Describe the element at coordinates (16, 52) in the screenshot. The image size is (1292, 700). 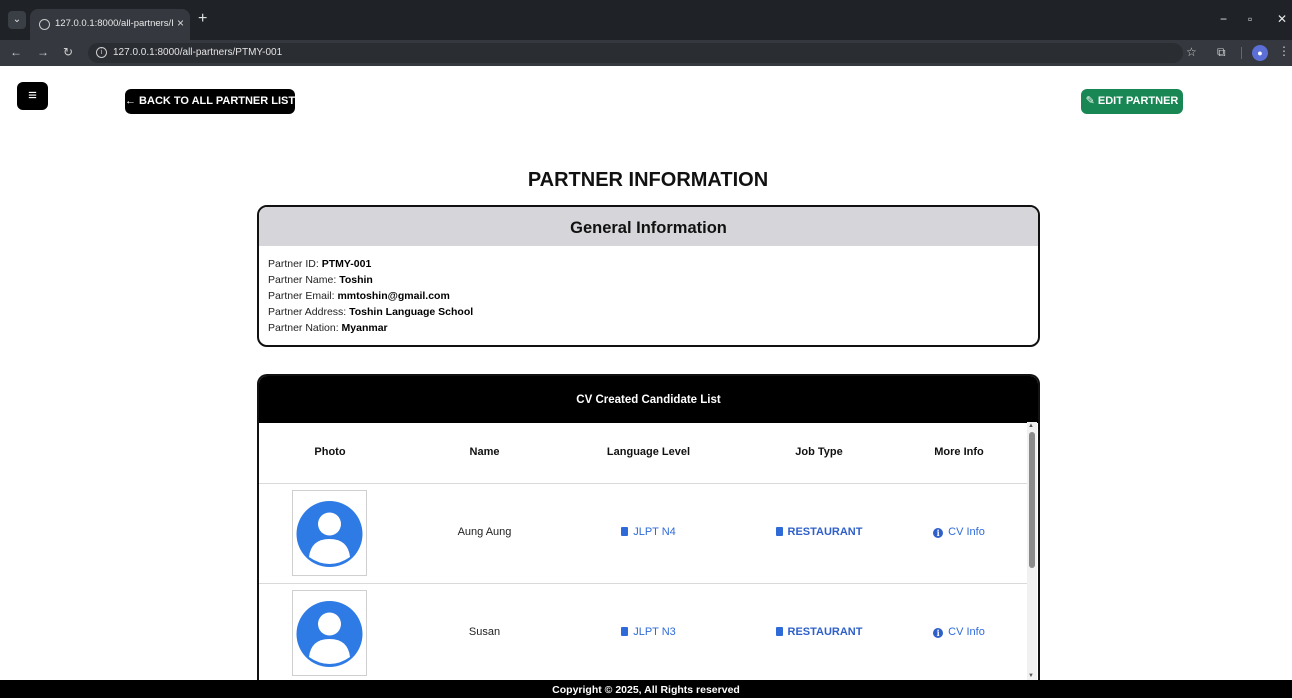
I see `back-icon: ←` at that location.